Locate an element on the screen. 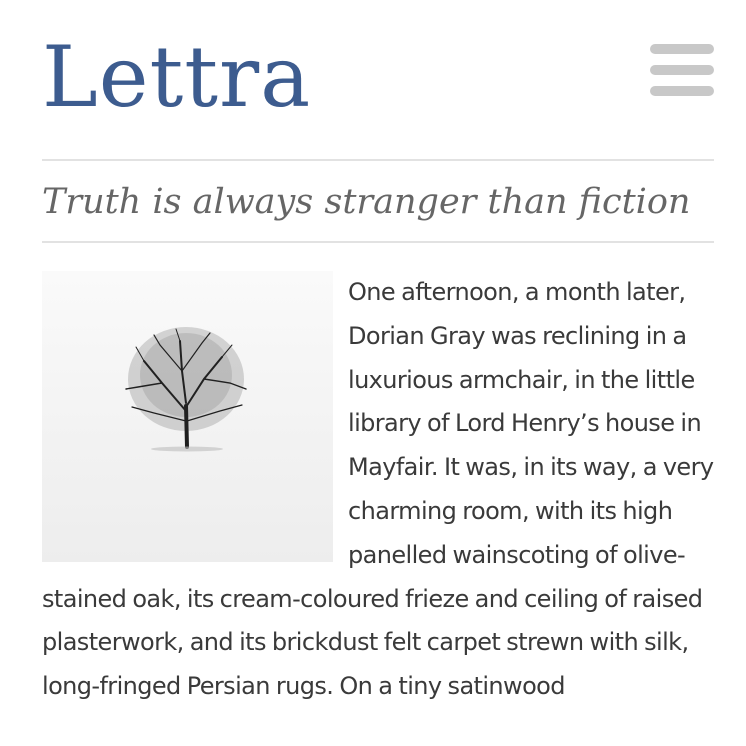  divider-bottom is located at coordinates (378, 242).